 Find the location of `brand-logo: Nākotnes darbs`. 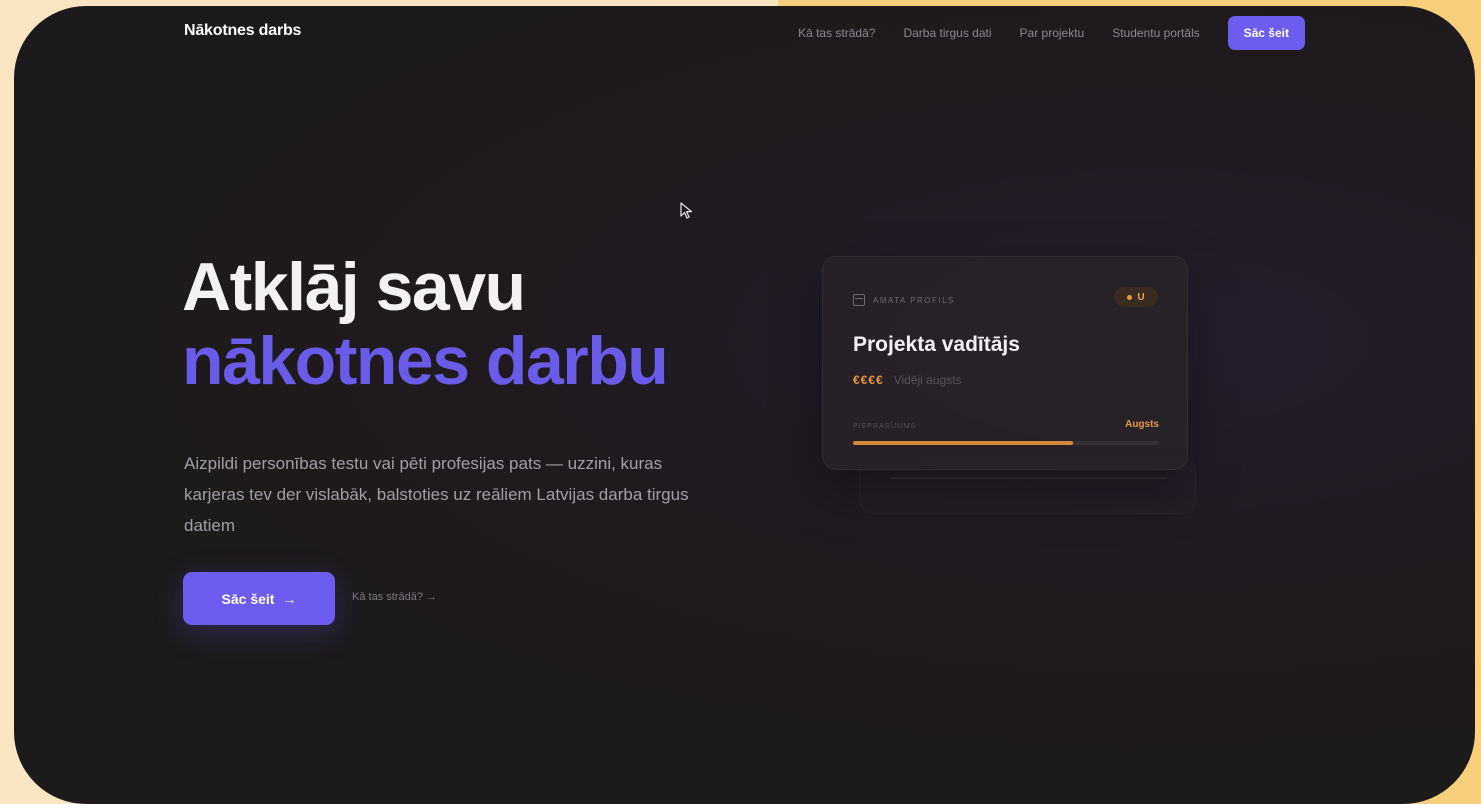

brand-logo: Nākotnes darbs is located at coordinates (242, 31).